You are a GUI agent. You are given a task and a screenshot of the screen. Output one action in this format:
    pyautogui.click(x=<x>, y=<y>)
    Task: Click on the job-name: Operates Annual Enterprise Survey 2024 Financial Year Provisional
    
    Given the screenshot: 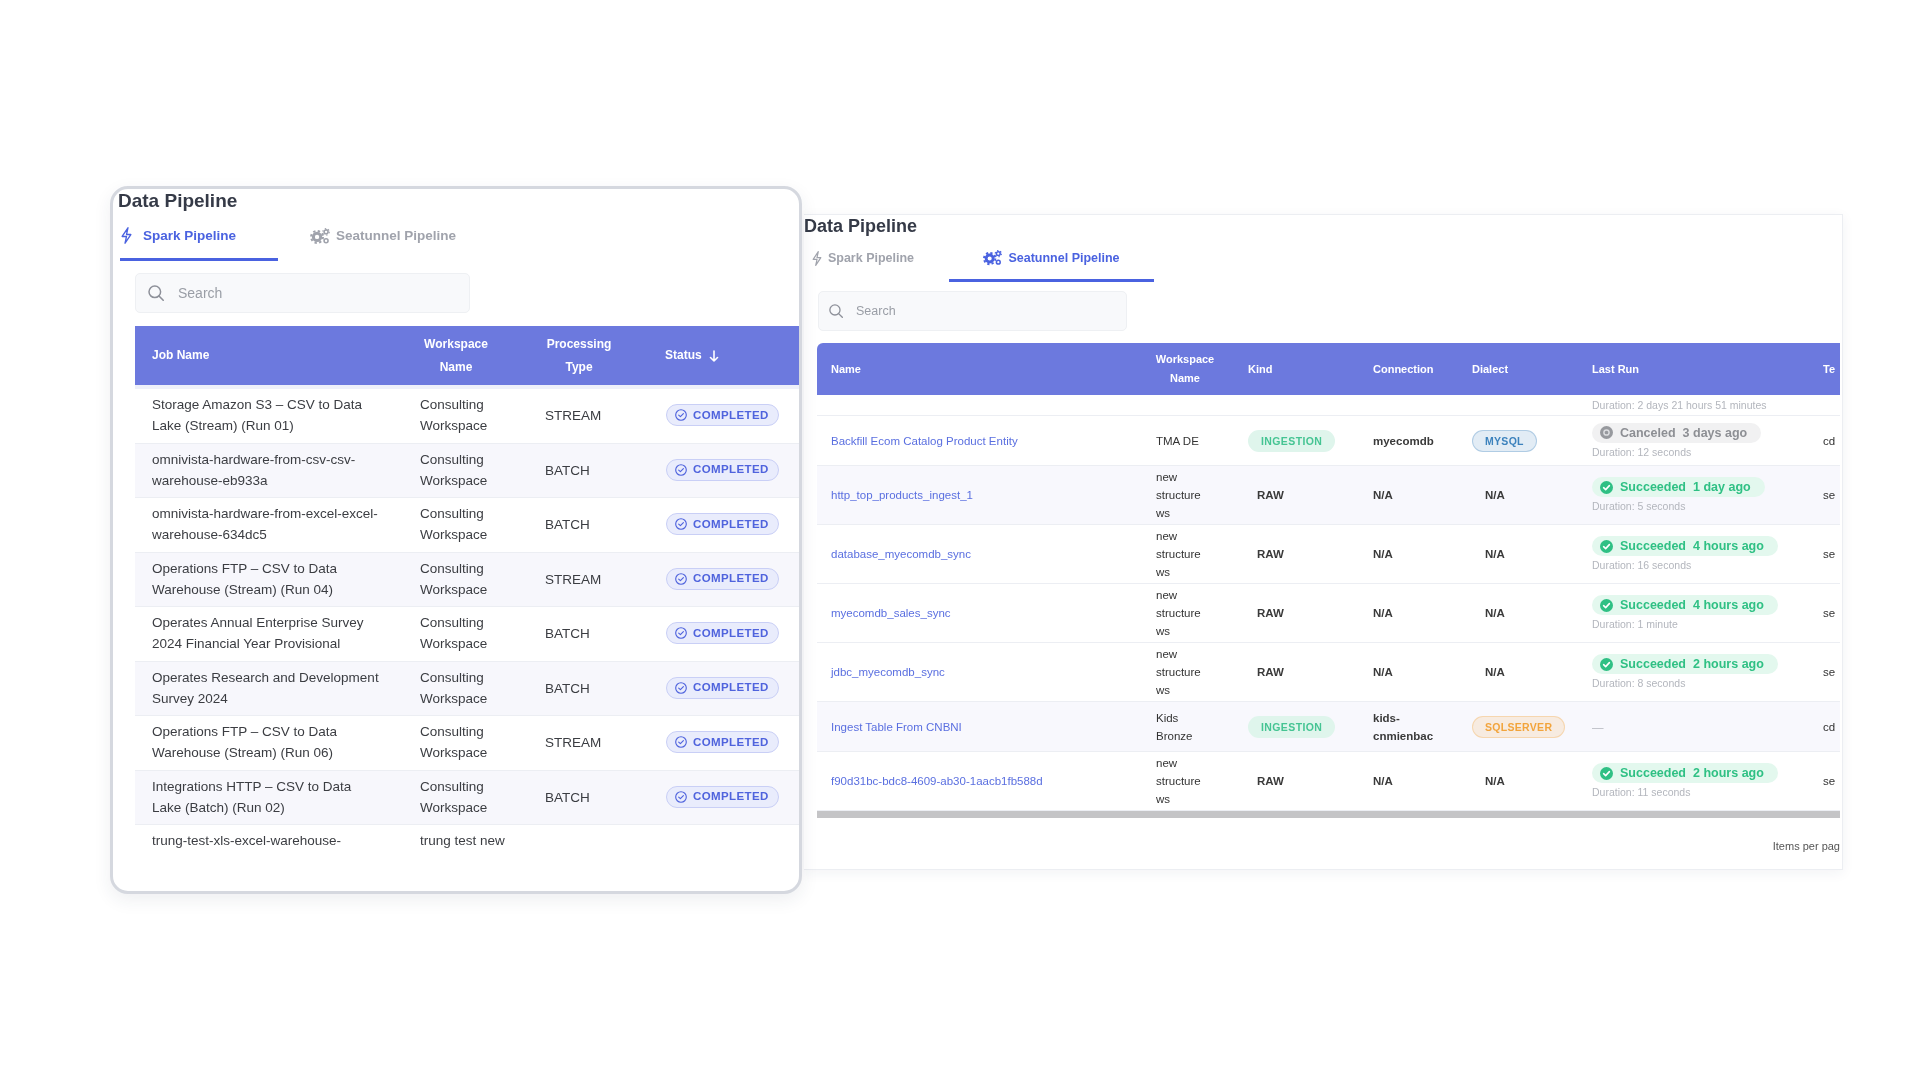 What is the action you would take?
    pyautogui.click(x=258, y=633)
    